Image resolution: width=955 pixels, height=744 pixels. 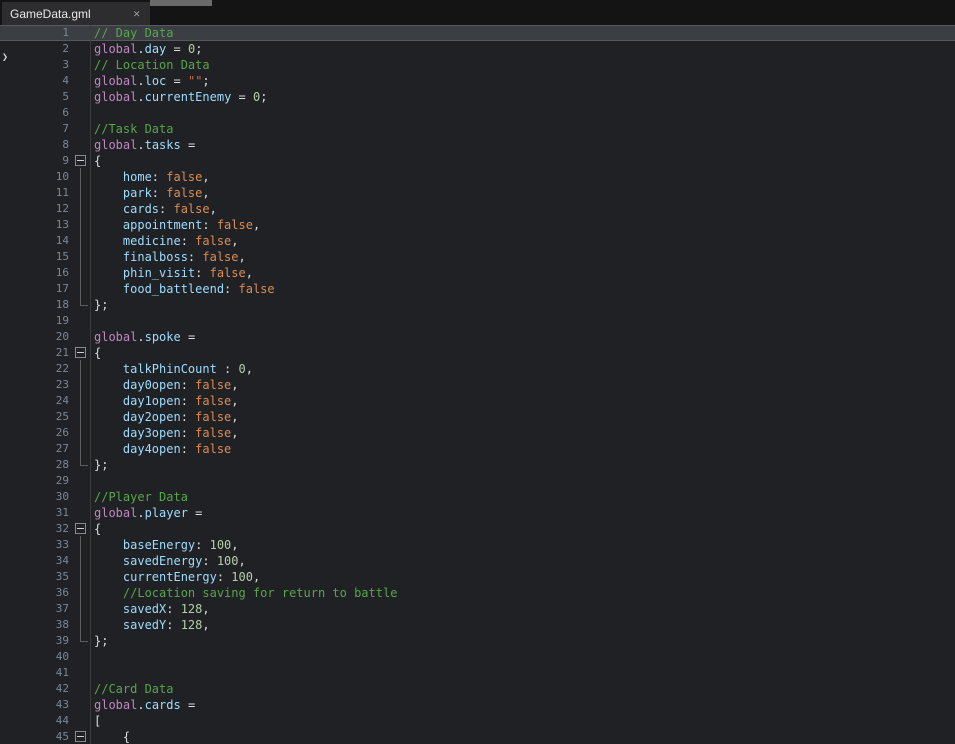 I want to click on line-number: 16, so click(x=36, y=273).